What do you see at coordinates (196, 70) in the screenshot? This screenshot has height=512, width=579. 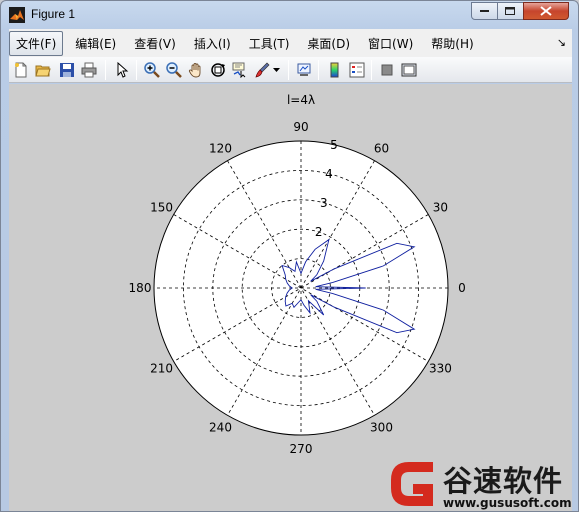 I see `pan-hand-icon` at bounding box center [196, 70].